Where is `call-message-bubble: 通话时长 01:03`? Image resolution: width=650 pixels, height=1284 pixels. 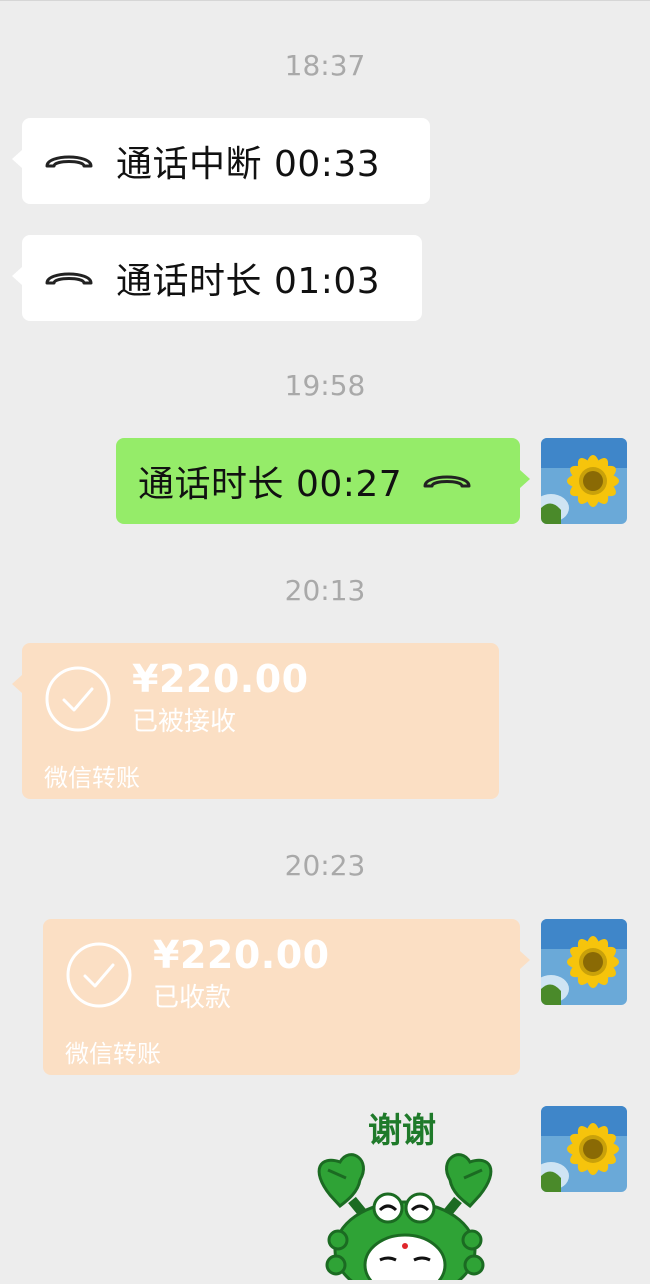 call-message-bubble: 通话时长 01:03 is located at coordinates (217, 278).